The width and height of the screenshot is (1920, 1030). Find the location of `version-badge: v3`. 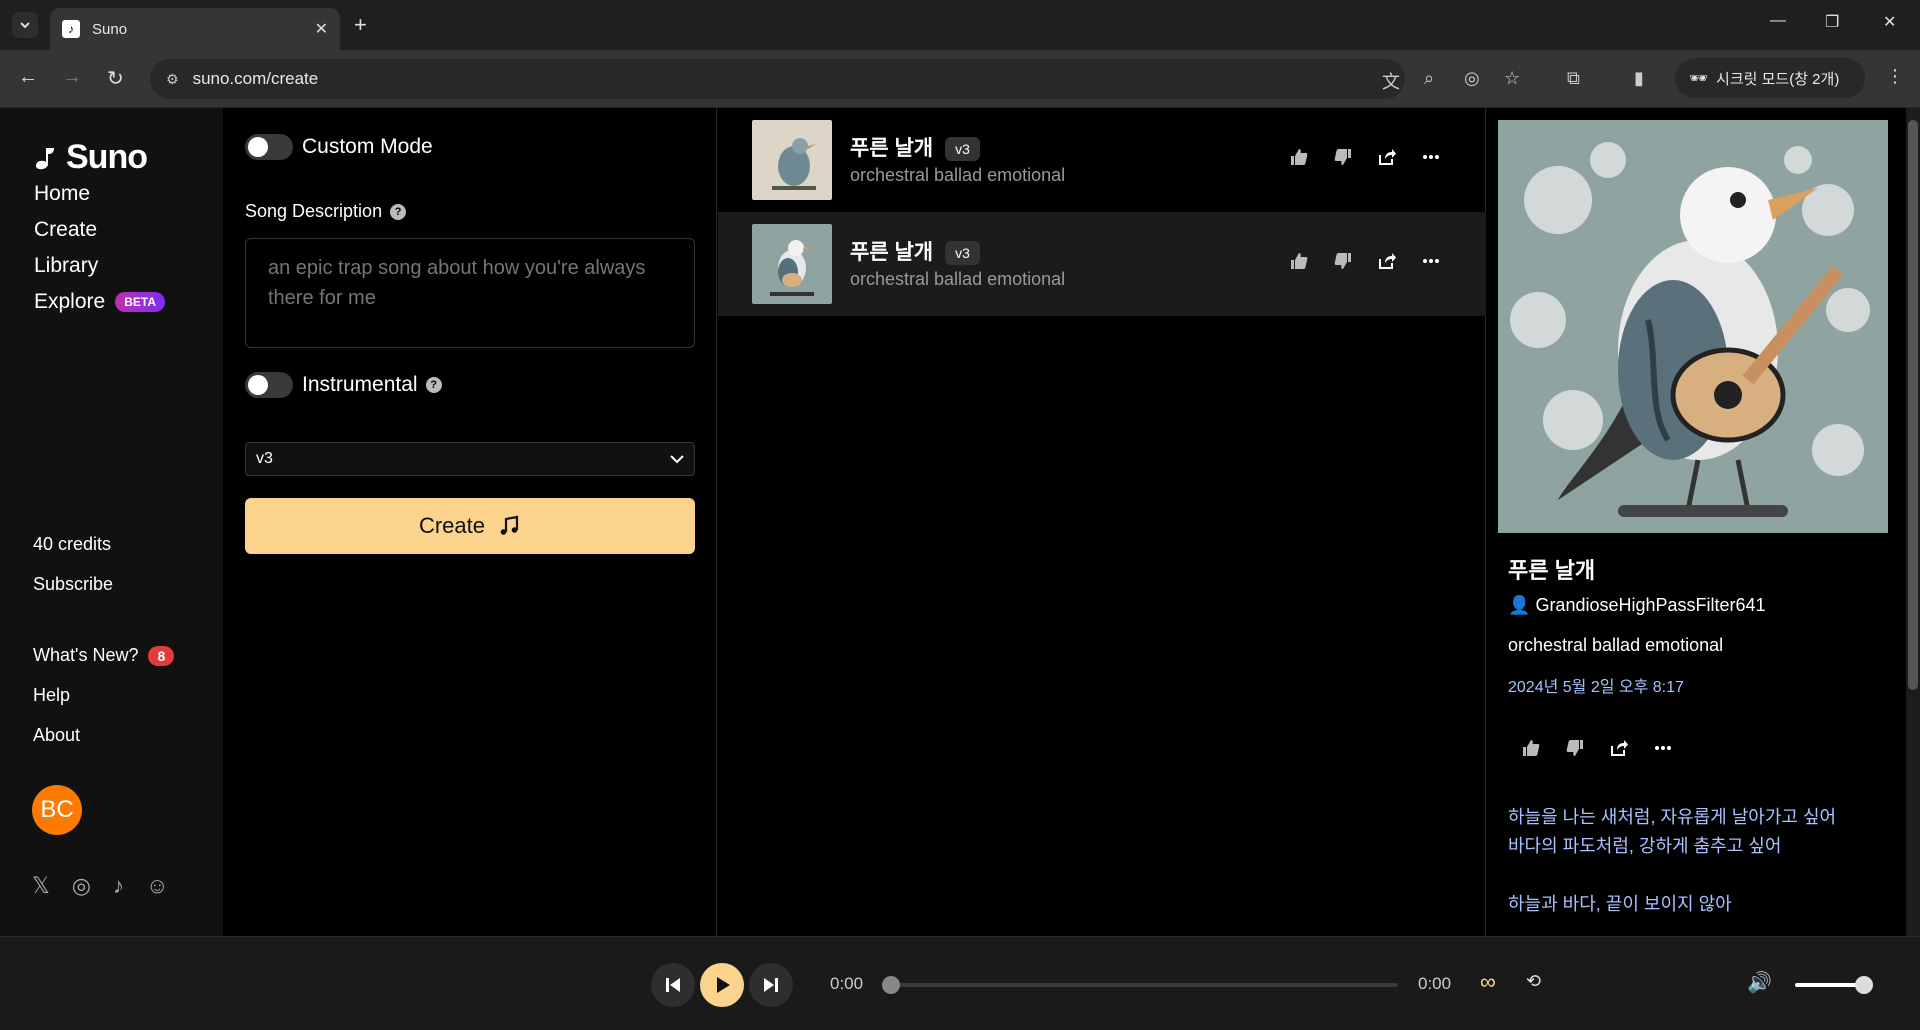

version-badge: v3 is located at coordinates (962, 253).